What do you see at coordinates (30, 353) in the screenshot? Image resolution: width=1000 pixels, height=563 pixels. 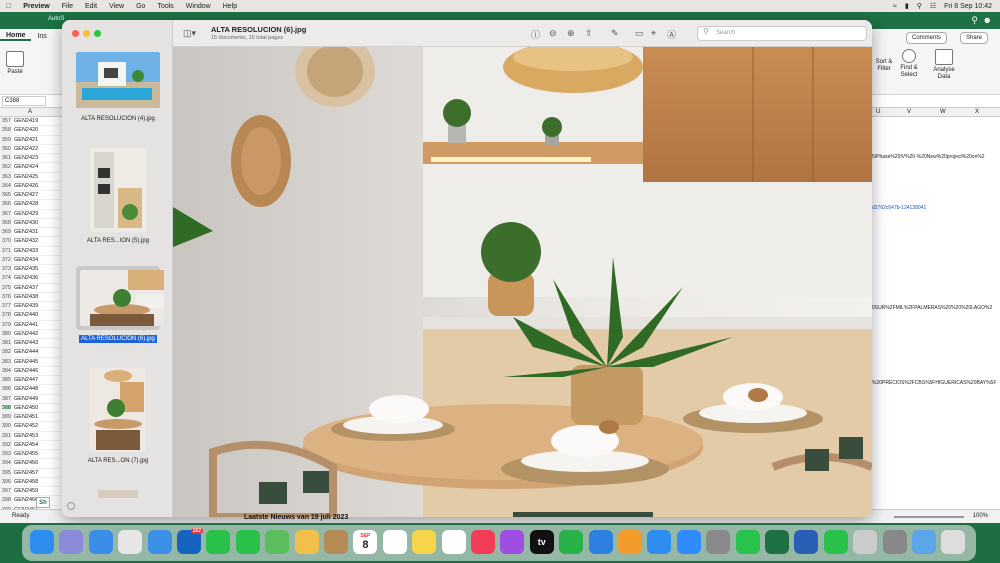 I see `table-row: 382 GEN2444` at bounding box center [30, 353].